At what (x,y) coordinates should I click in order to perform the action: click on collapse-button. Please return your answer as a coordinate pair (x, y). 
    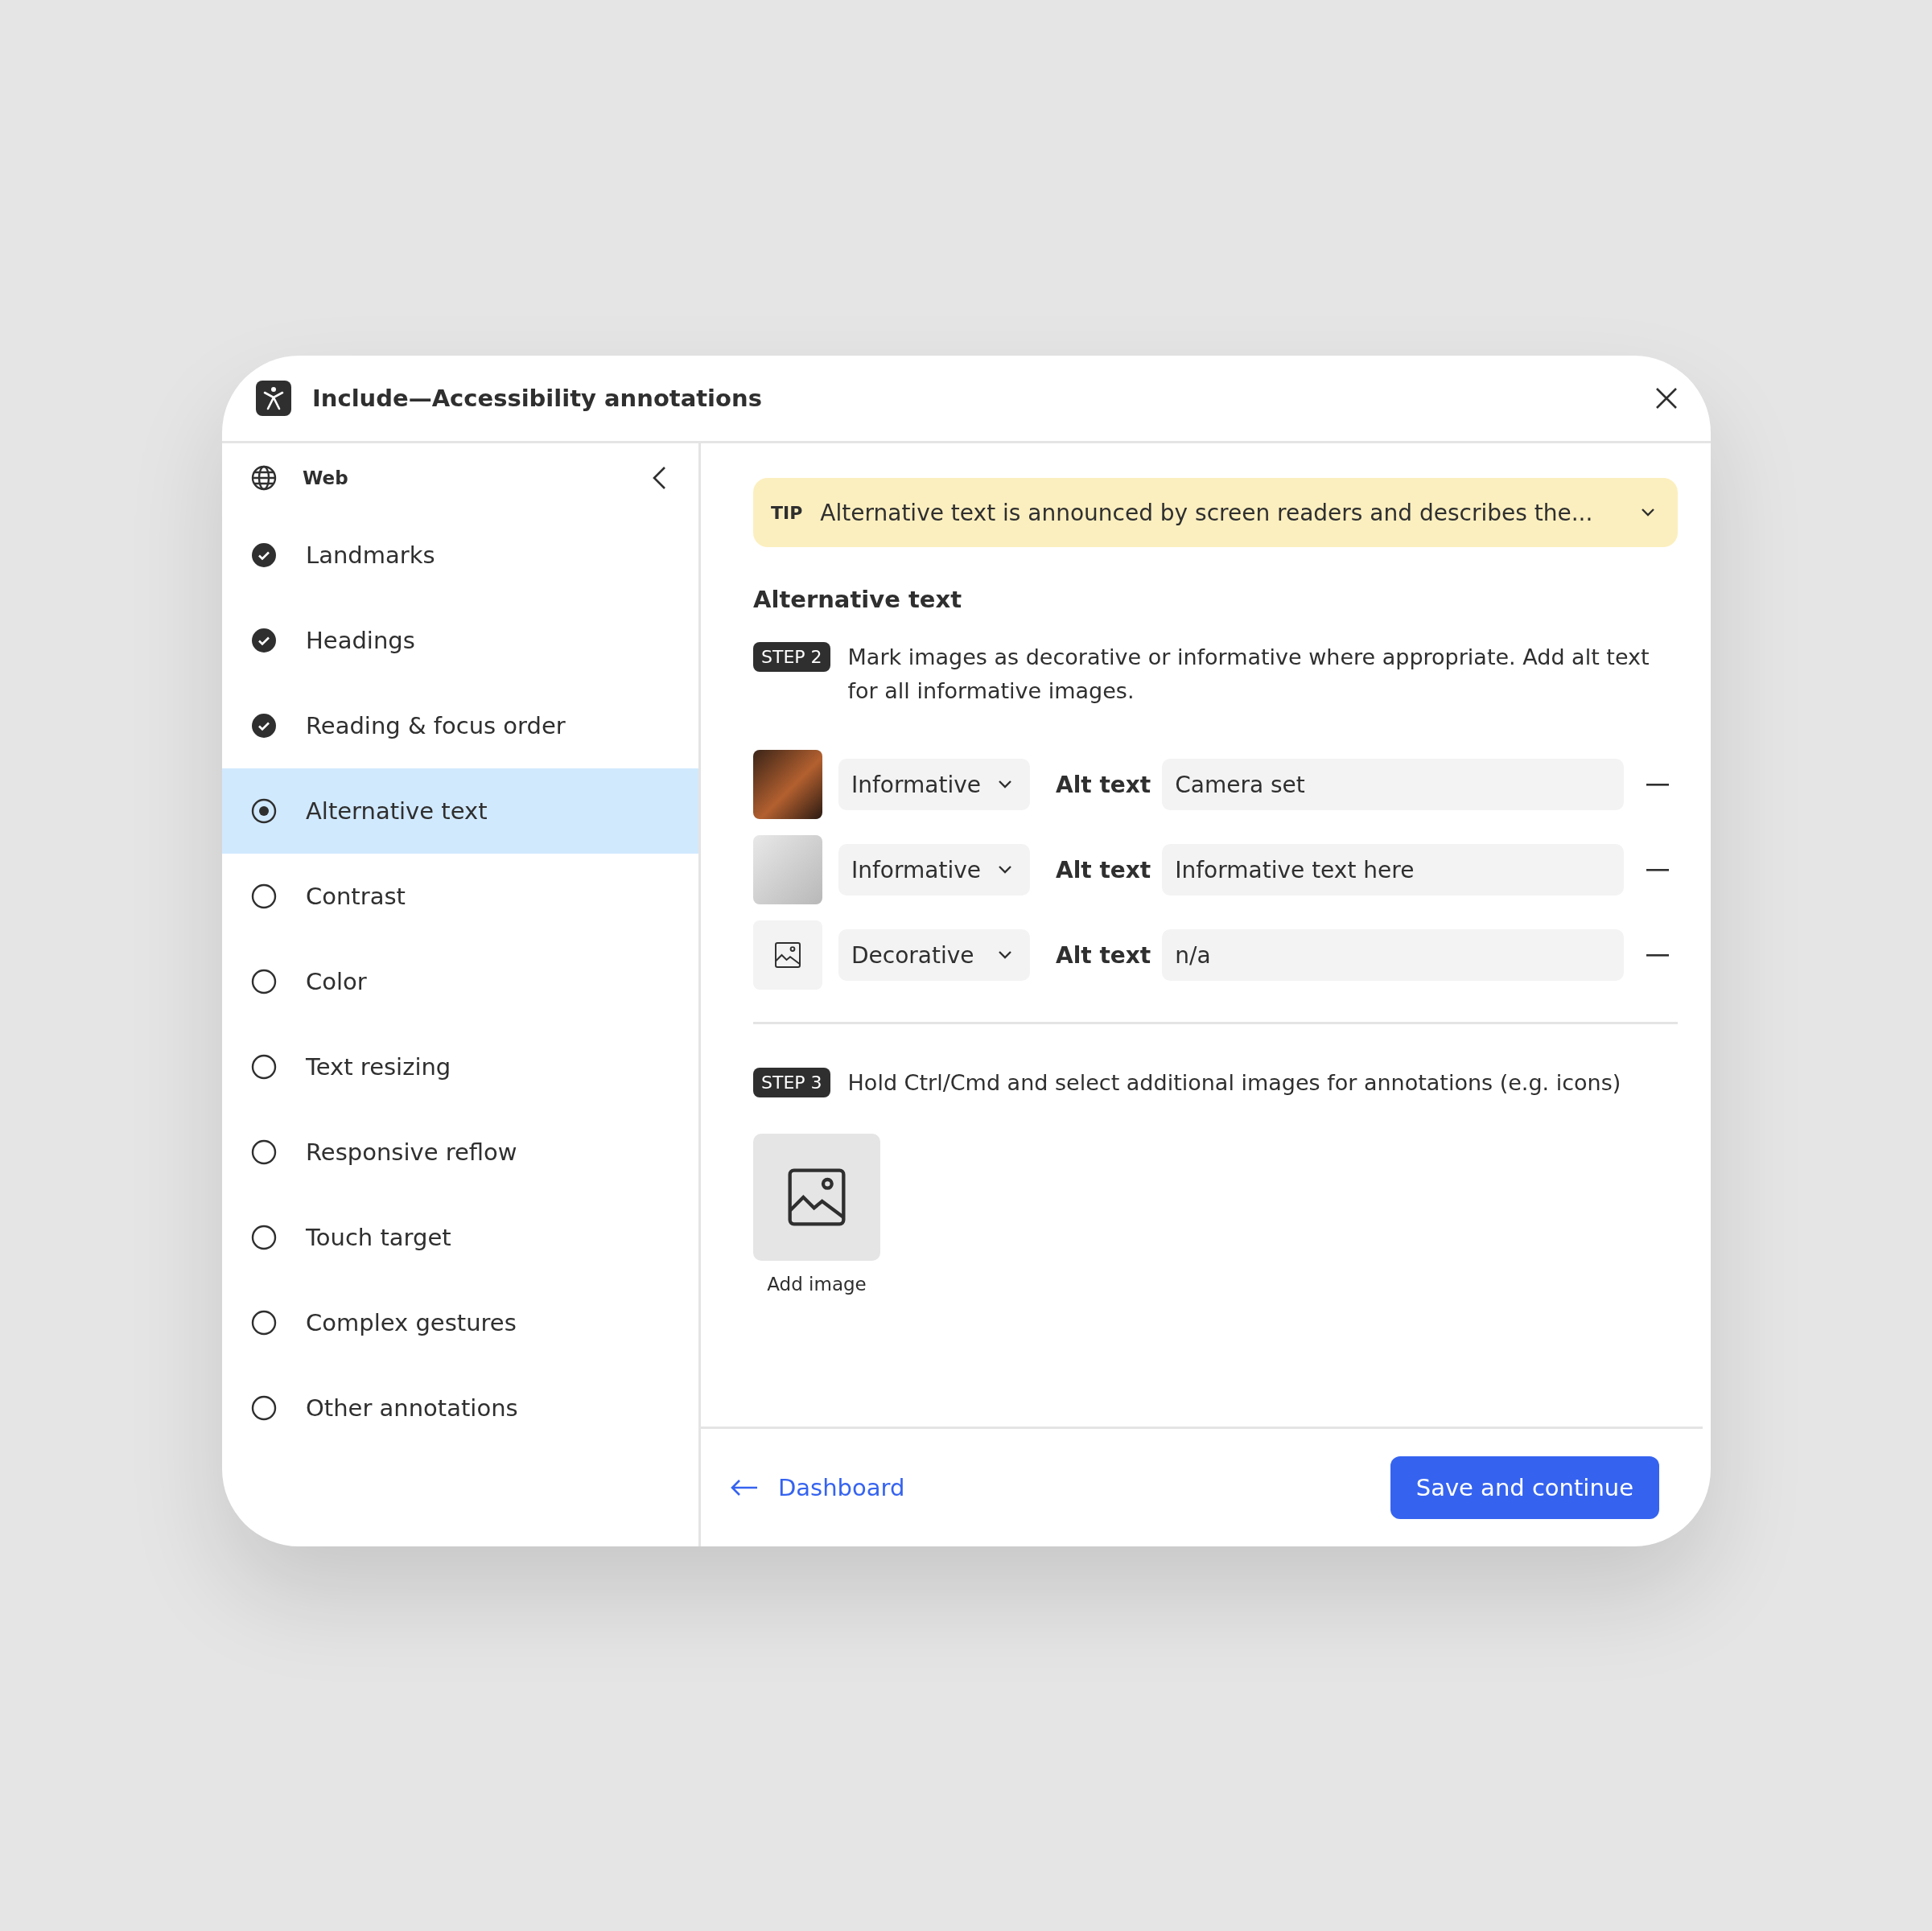
    Looking at the image, I should click on (659, 478).